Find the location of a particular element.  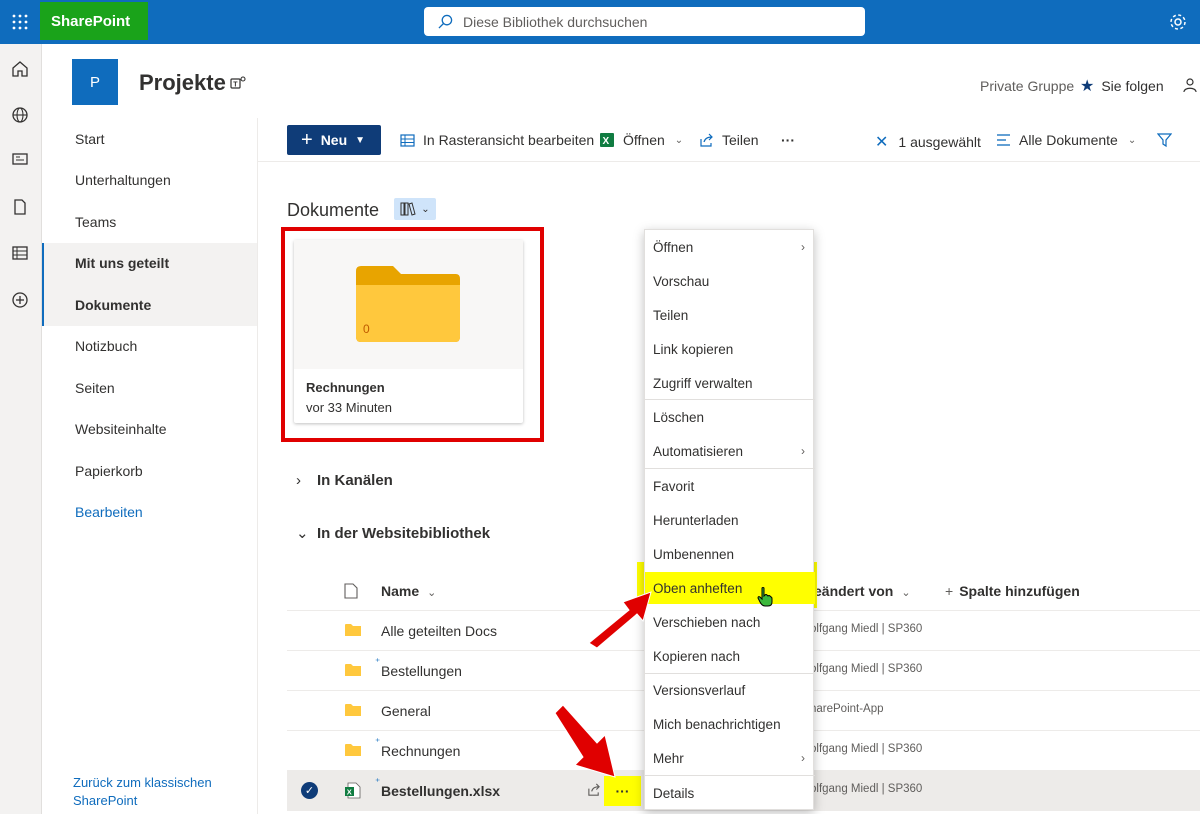

nav-item-papierkorb: Papierkorb is located at coordinates (149, 471).